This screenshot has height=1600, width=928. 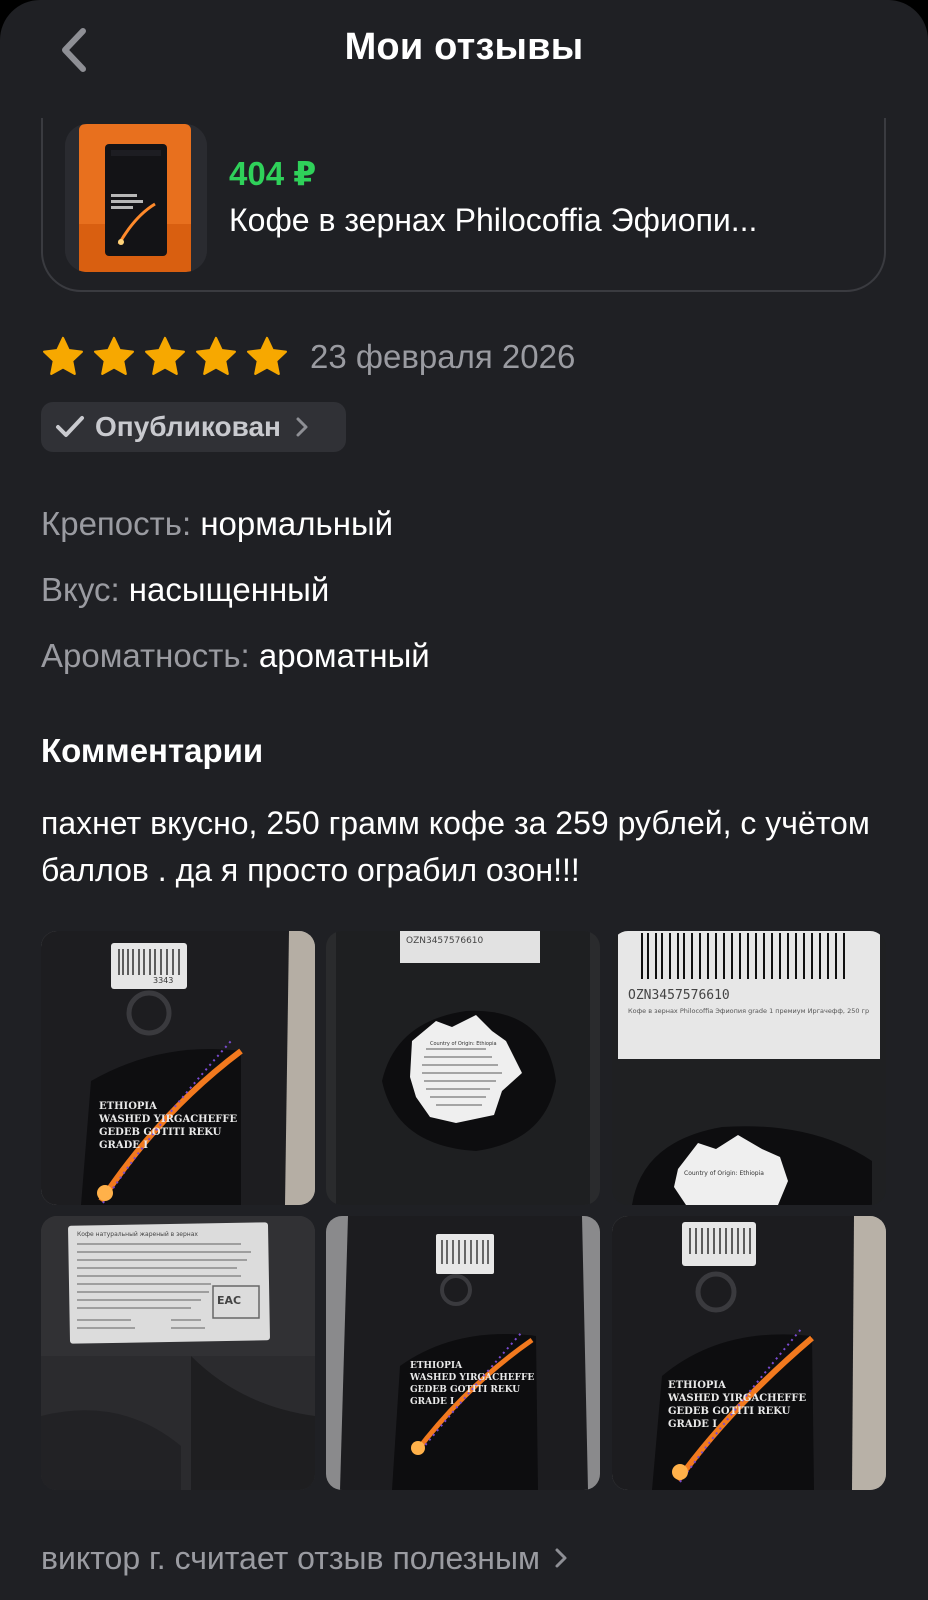 What do you see at coordinates (443, 356) in the screenshot?
I see `review-date: 23 февраля 2026` at bounding box center [443, 356].